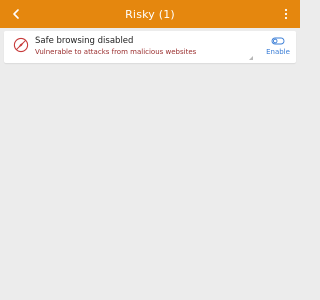 This screenshot has height=300, width=320. I want to click on app-bar: Risky (1), so click(150, 14).